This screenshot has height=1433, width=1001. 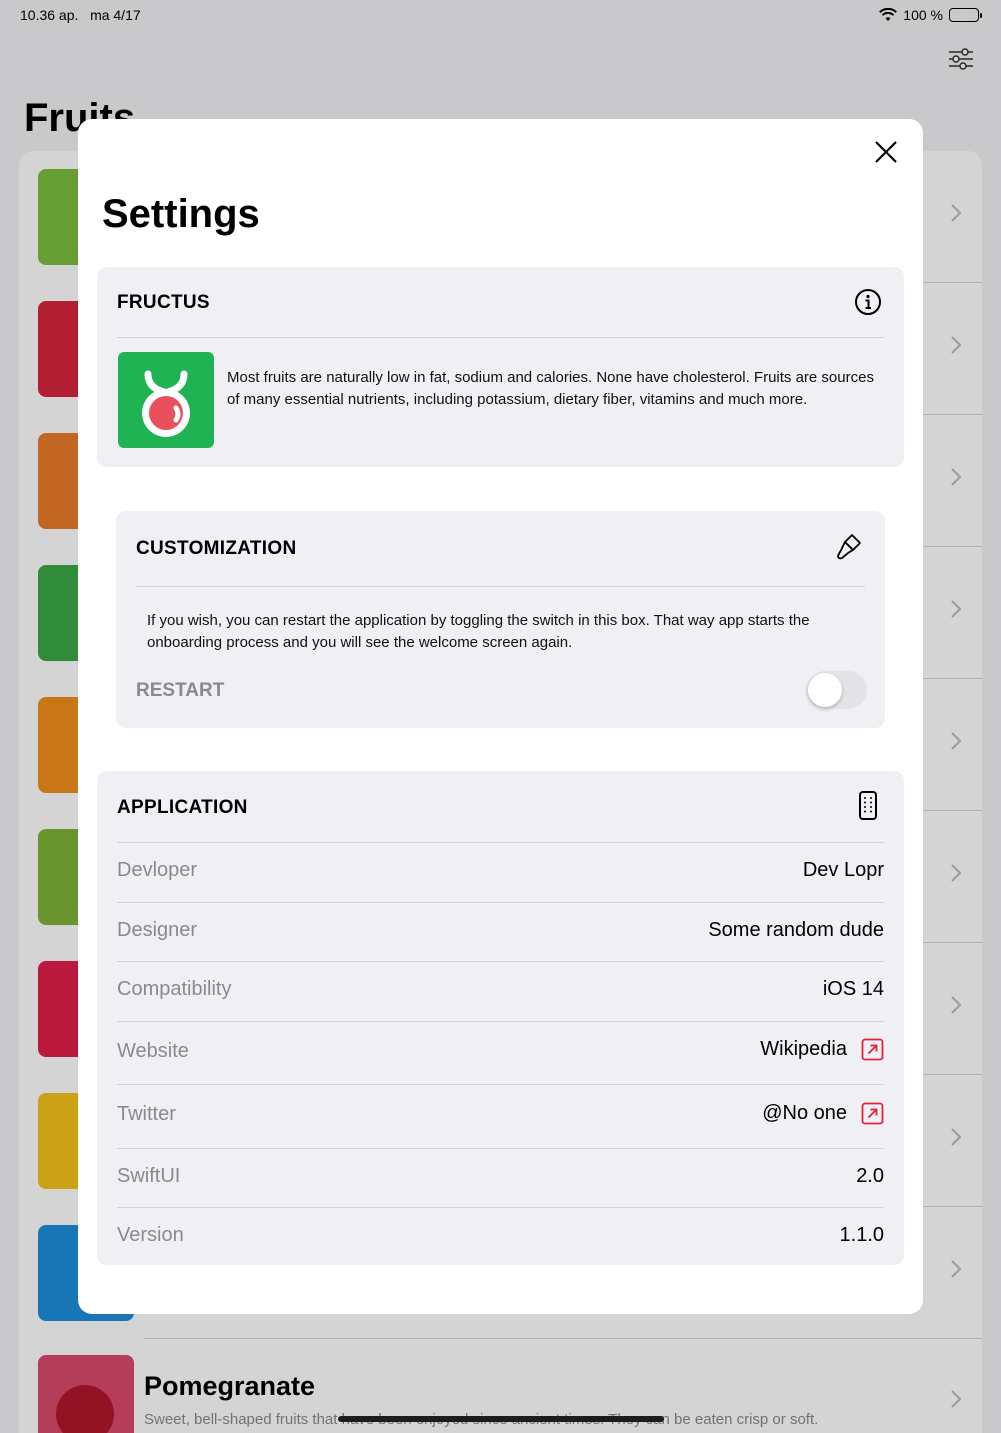 I want to click on toggle-knob, so click(x=825, y=690).